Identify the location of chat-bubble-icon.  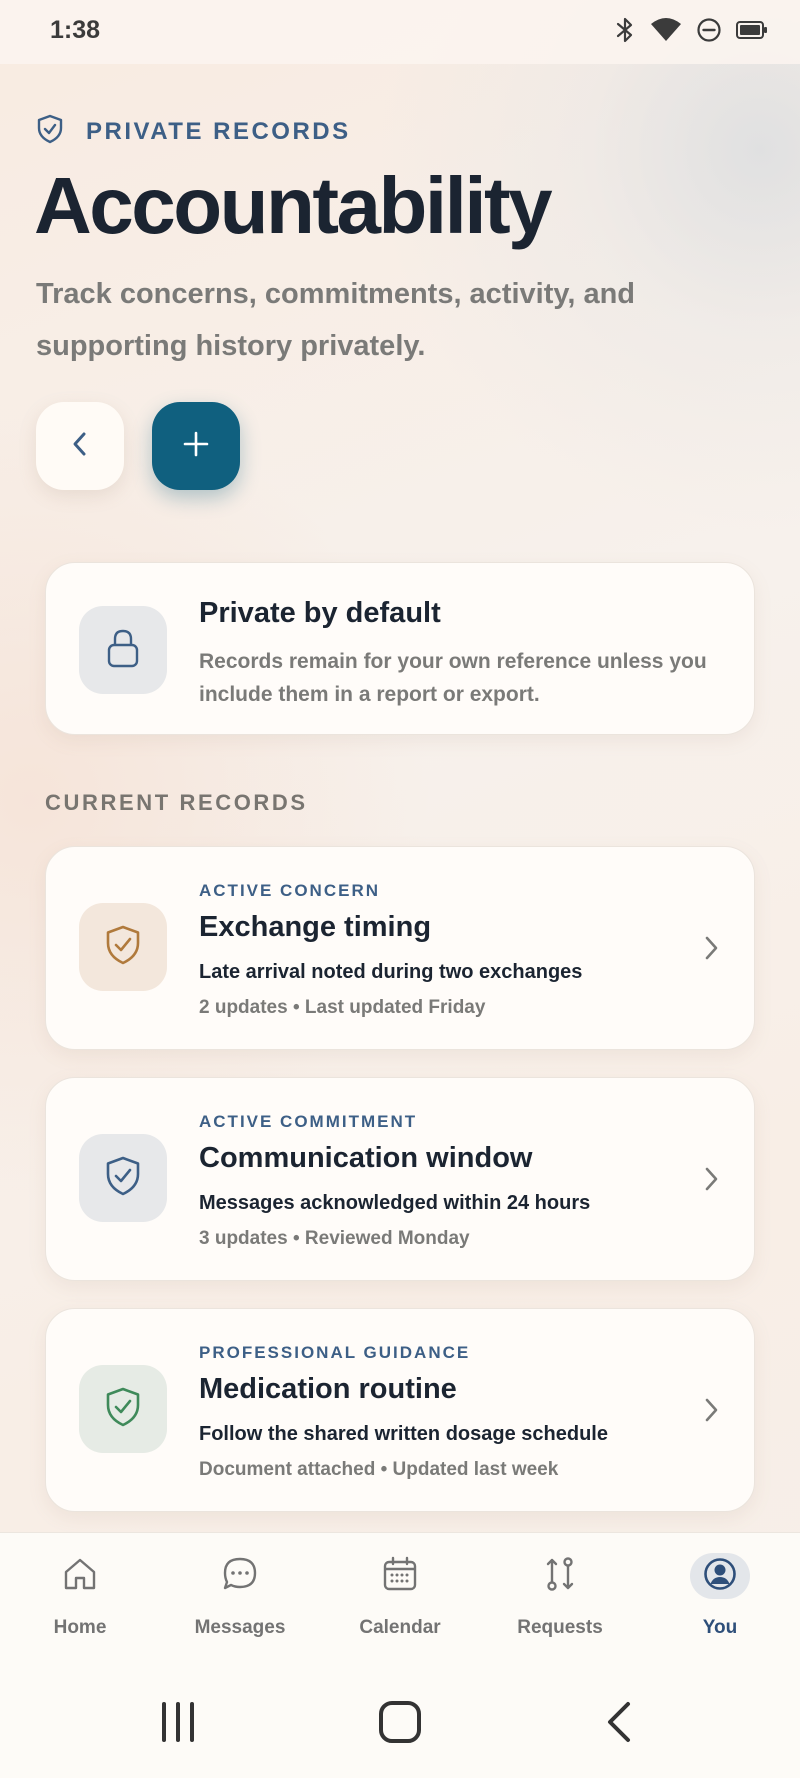
(240, 1576).